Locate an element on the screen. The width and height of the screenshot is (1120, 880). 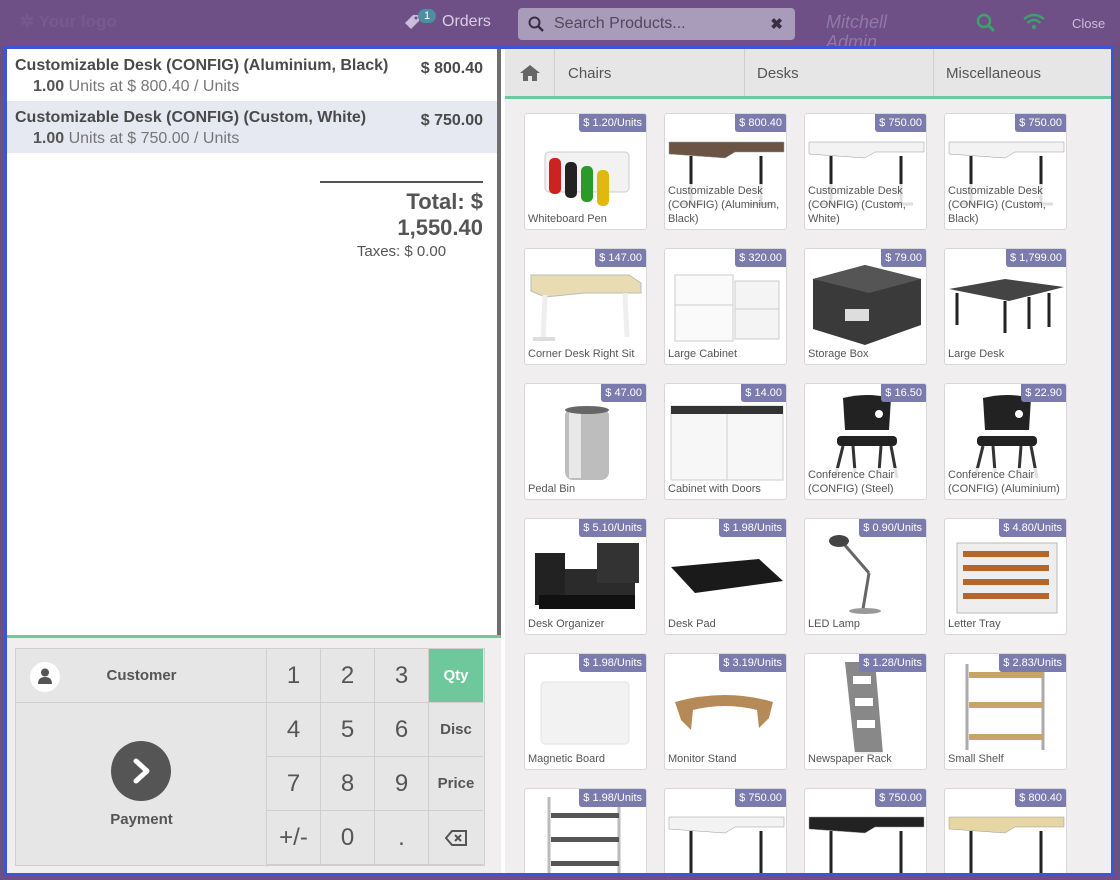
wifi-icon is located at coordinates (1034, 21).